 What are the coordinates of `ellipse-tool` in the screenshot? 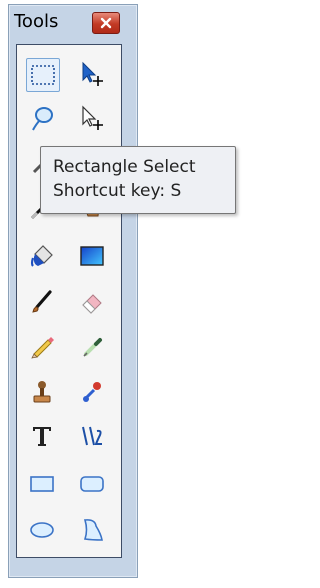 It's located at (42, 530).